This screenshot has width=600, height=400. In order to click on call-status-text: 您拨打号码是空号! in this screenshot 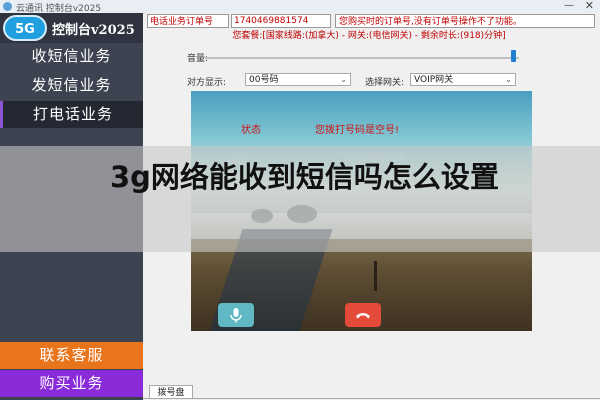, I will do `click(357, 130)`.